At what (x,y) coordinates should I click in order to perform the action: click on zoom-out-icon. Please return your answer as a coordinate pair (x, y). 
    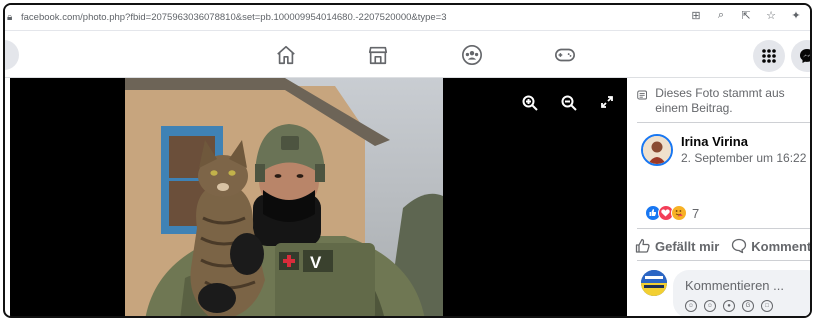
    Looking at the image, I should click on (569, 103).